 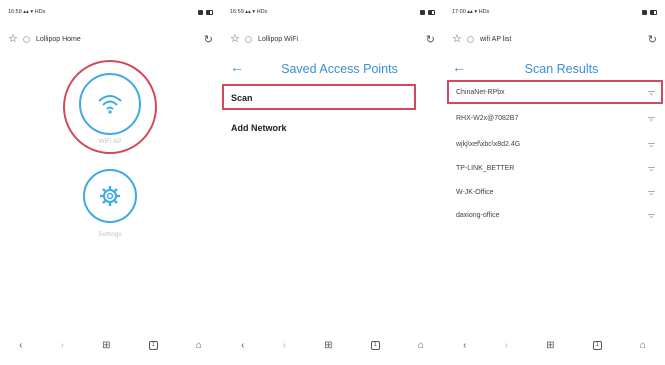 I want to click on settings-button, so click(x=110, y=196).